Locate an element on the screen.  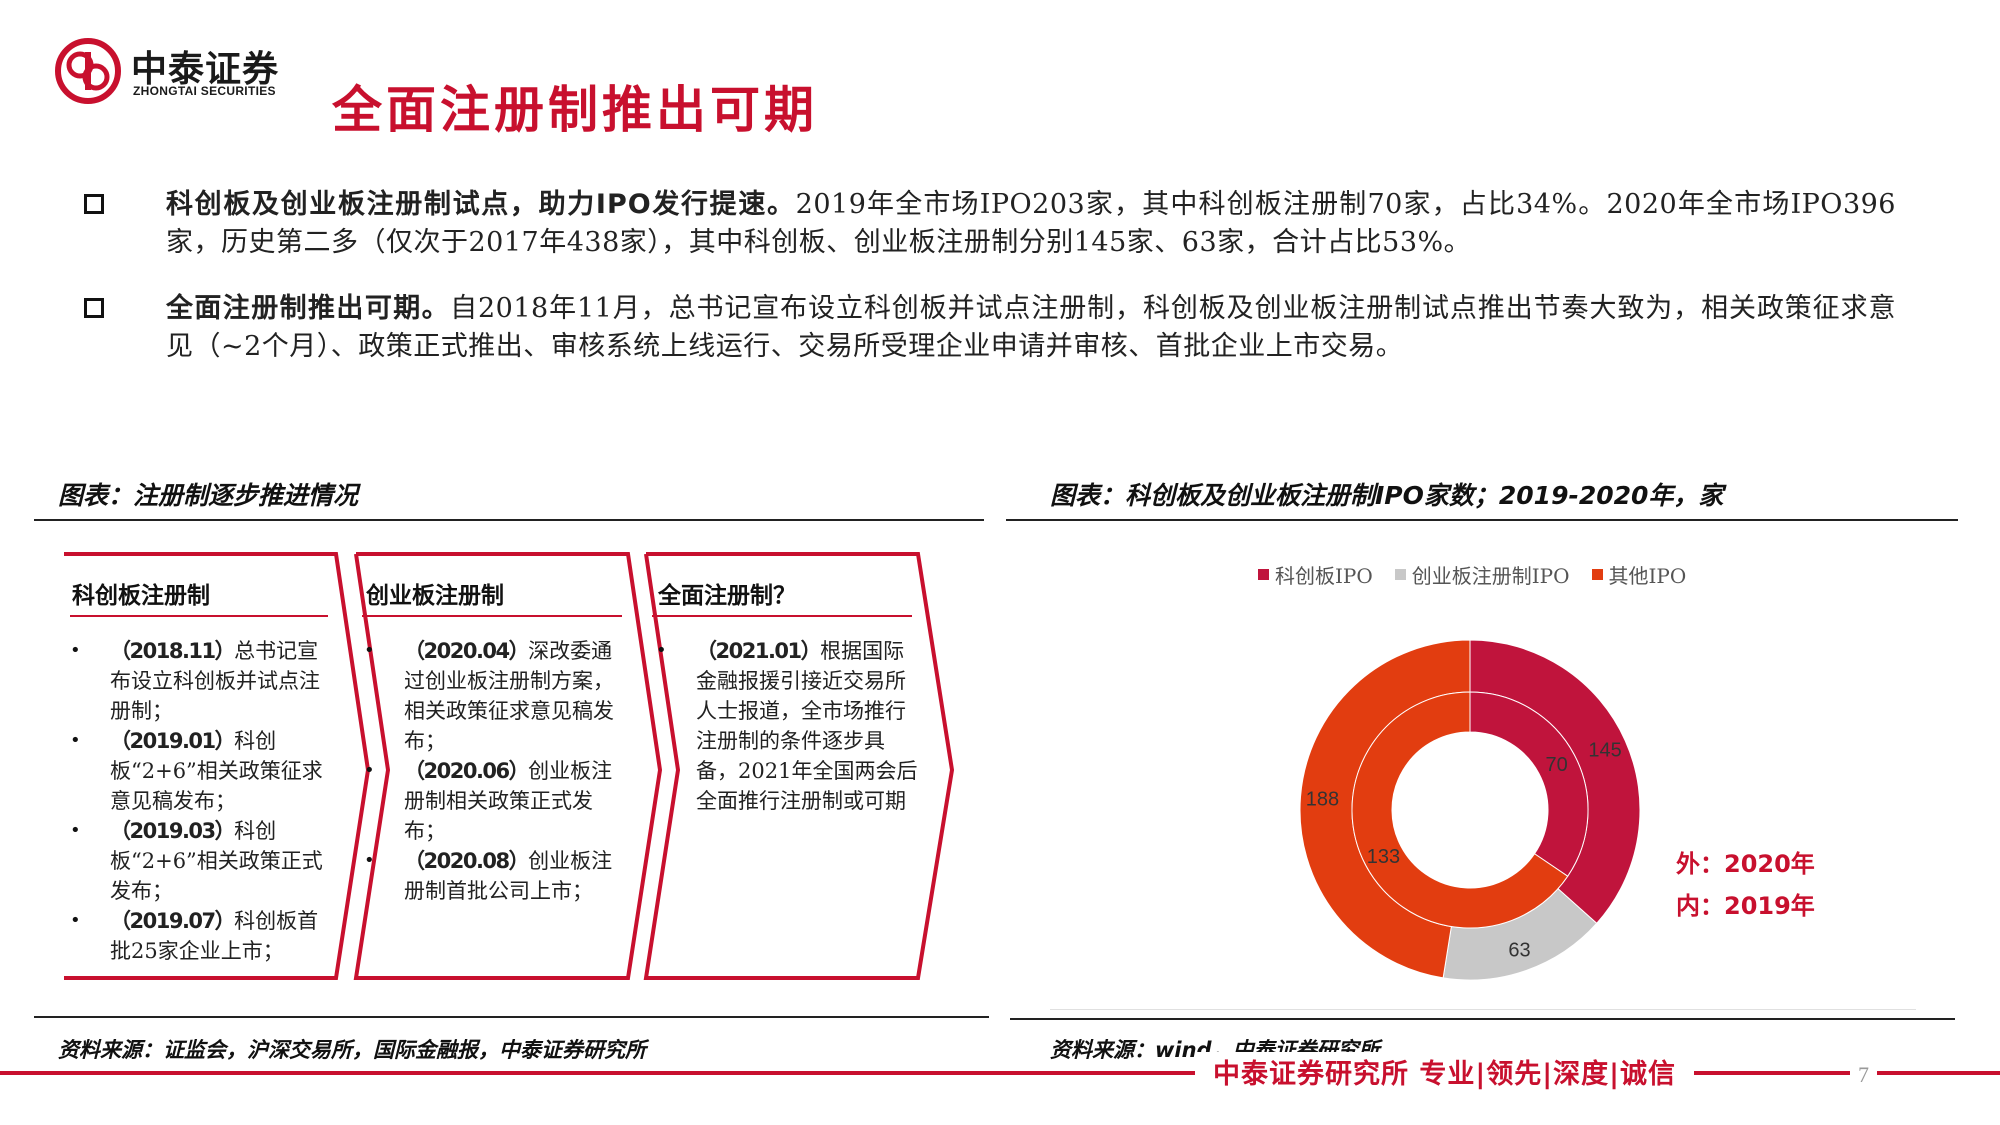
legend-label: 其他IPO is located at coordinates (1647, 576).